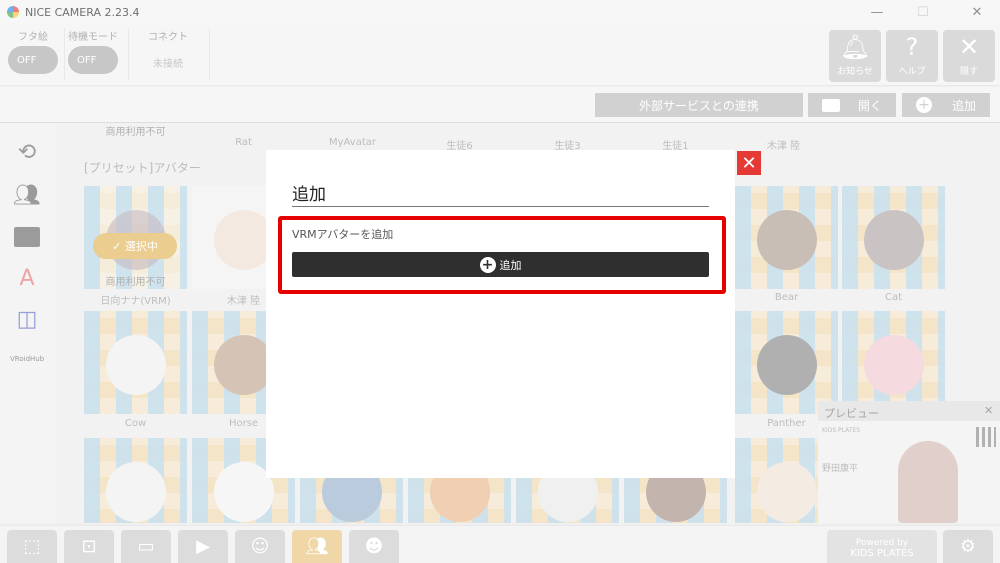 The width and height of the screenshot is (1000, 563). Describe the element at coordinates (502, 255) in the screenshot. I see `highlight-box` at that location.